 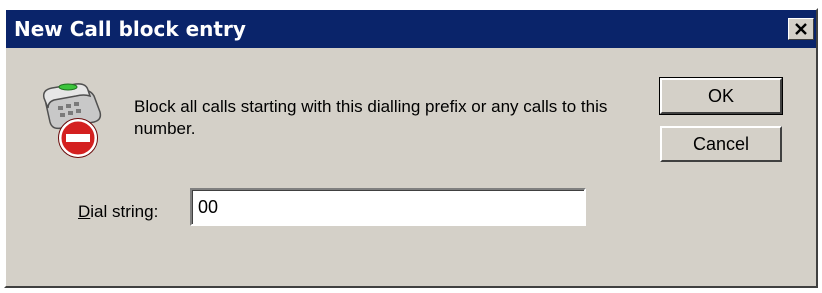 I want to click on close-button, so click(x=801, y=29).